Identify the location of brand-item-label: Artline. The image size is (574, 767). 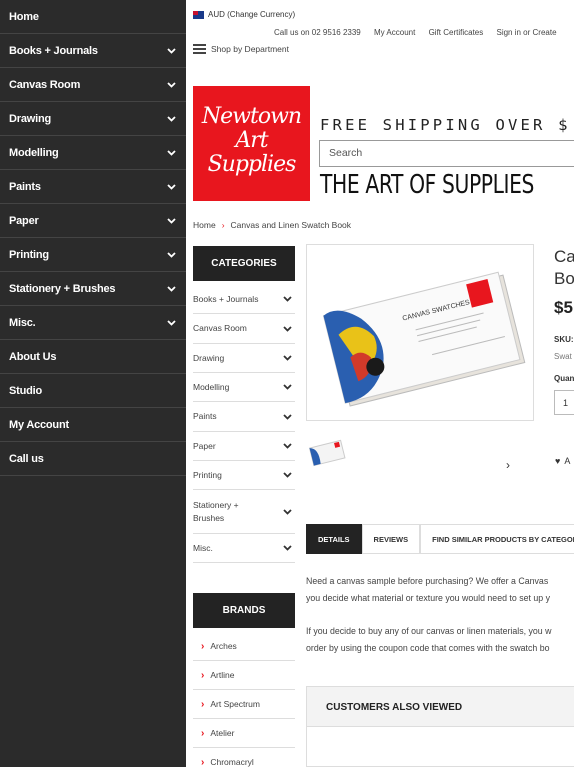
(222, 675).